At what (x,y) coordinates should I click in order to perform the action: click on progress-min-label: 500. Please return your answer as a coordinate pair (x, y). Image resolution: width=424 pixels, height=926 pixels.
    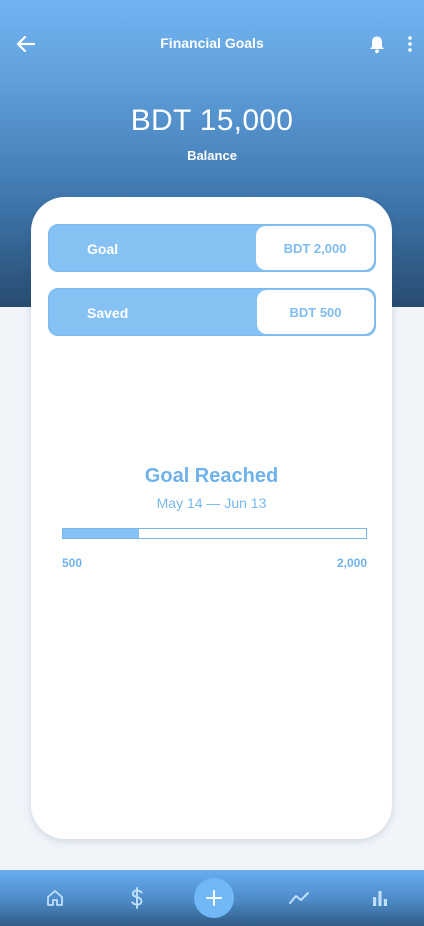
    Looking at the image, I should click on (72, 563).